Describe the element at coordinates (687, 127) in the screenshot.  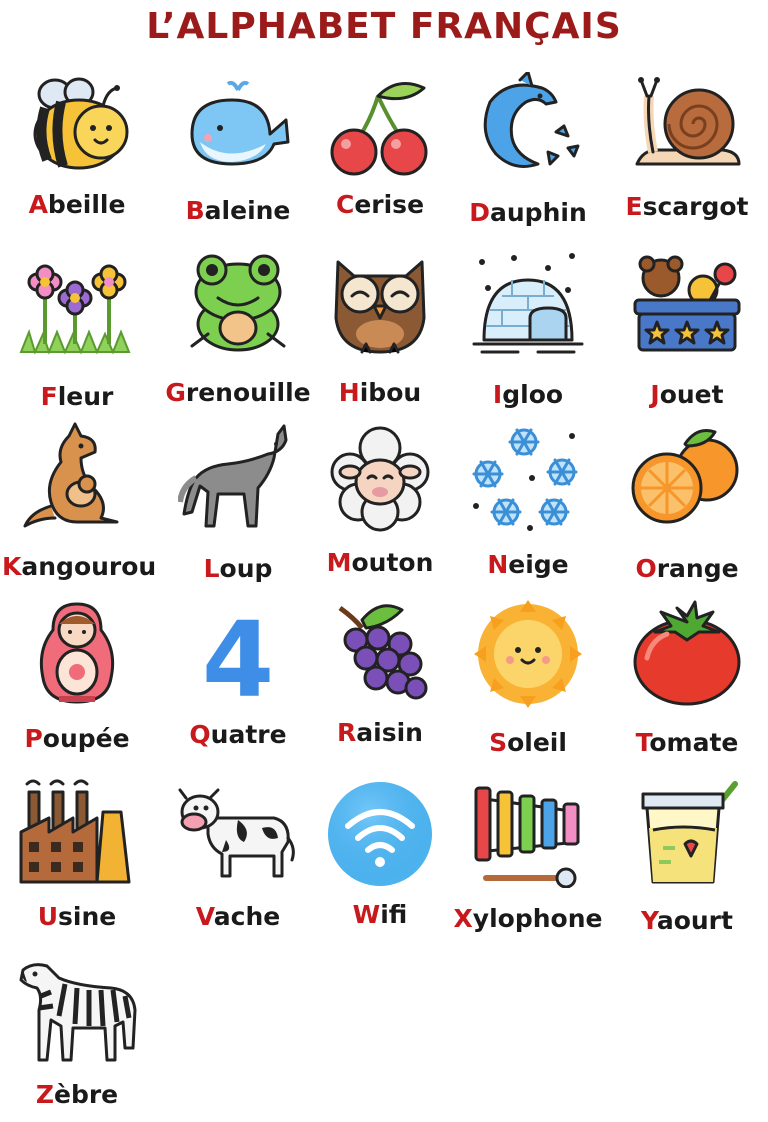
I see `snail-icon` at that location.